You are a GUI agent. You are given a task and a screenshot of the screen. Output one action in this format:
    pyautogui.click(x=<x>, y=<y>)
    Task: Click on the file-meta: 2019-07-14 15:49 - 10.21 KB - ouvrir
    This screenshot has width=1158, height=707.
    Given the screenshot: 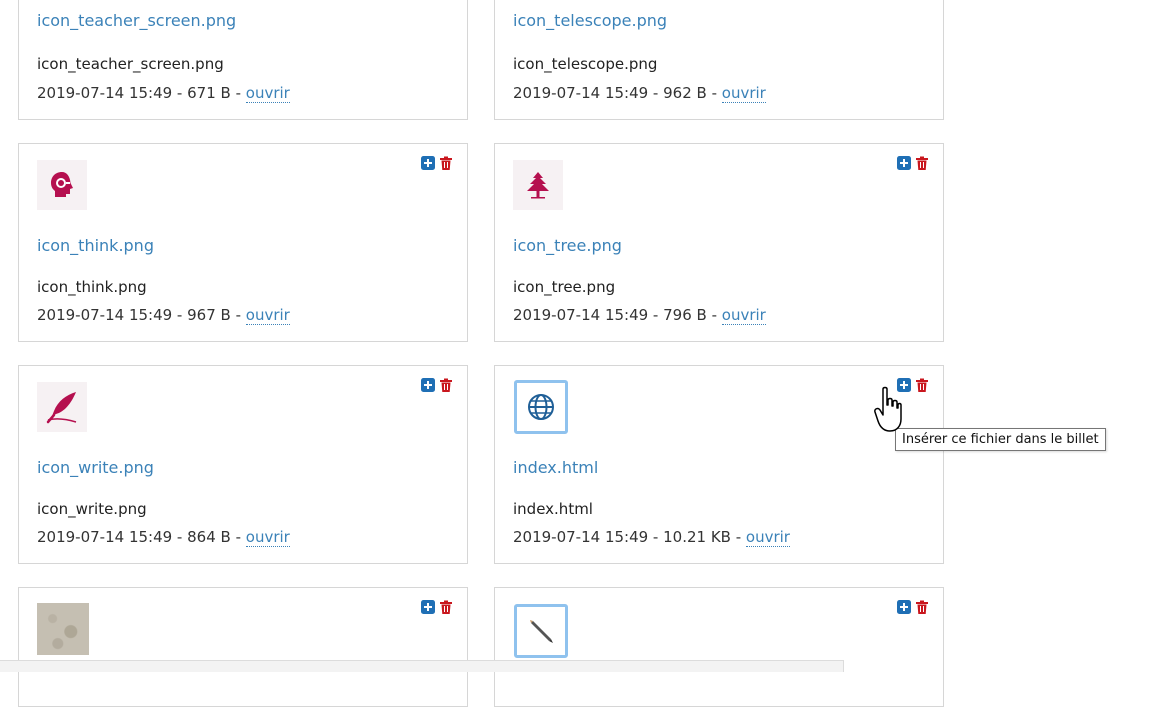 What is the action you would take?
    pyautogui.click(x=651, y=537)
    